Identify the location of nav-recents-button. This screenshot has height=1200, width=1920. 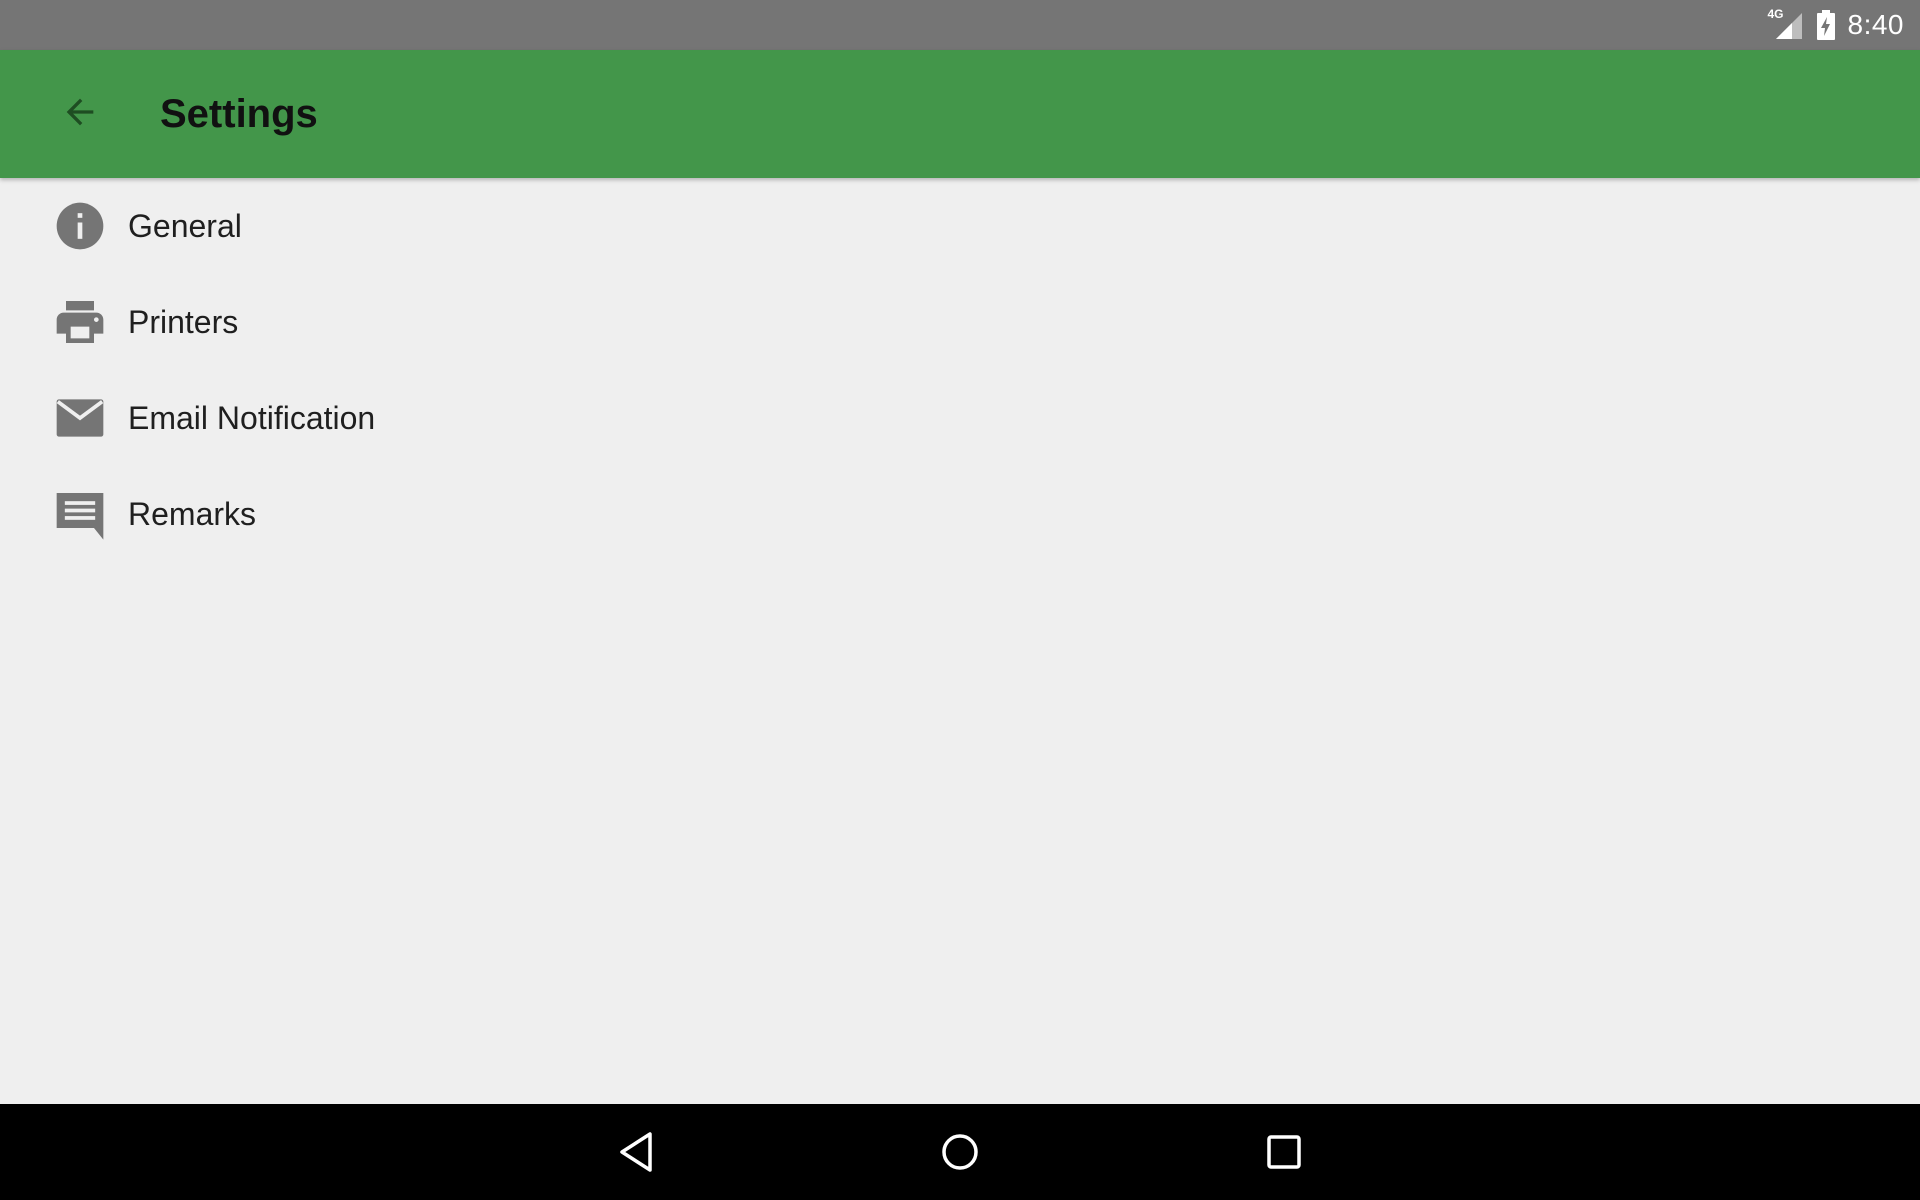
(1284, 1152).